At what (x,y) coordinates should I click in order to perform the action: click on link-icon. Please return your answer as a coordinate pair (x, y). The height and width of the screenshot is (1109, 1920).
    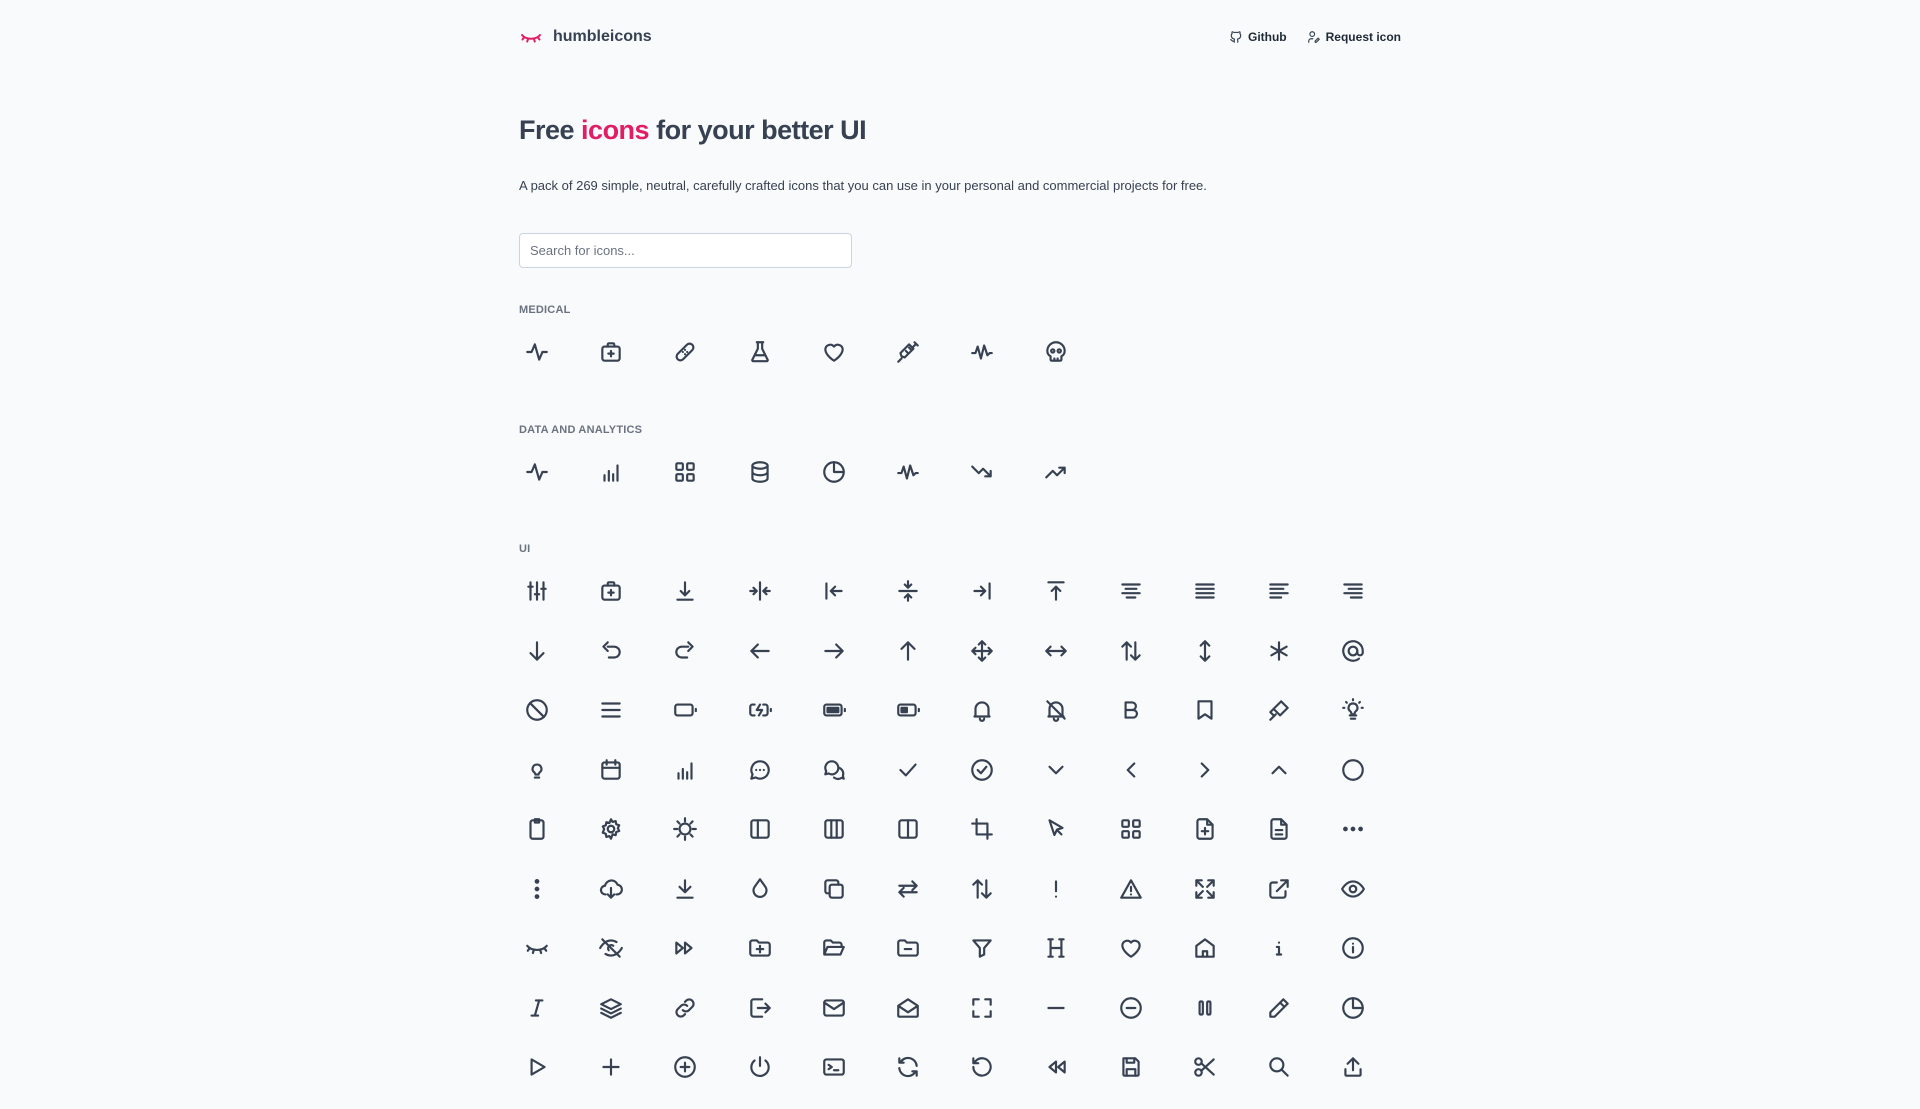
    Looking at the image, I should click on (685, 1008).